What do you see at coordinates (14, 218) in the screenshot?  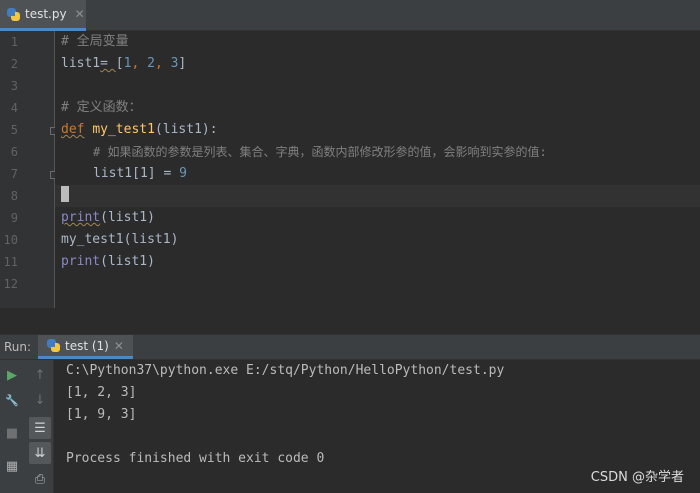 I see `line-number: 9` at bounding box center [14, 218].